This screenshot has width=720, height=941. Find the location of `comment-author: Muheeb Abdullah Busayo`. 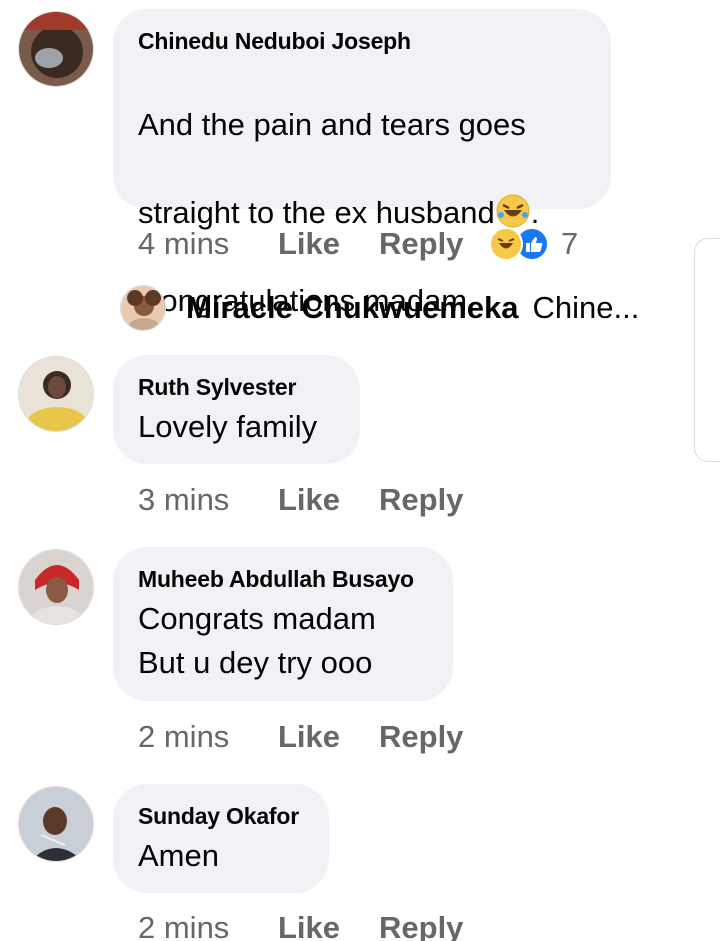

comment-author: Muheeb Abdullah Busayo is located at coordinates (282, 579).